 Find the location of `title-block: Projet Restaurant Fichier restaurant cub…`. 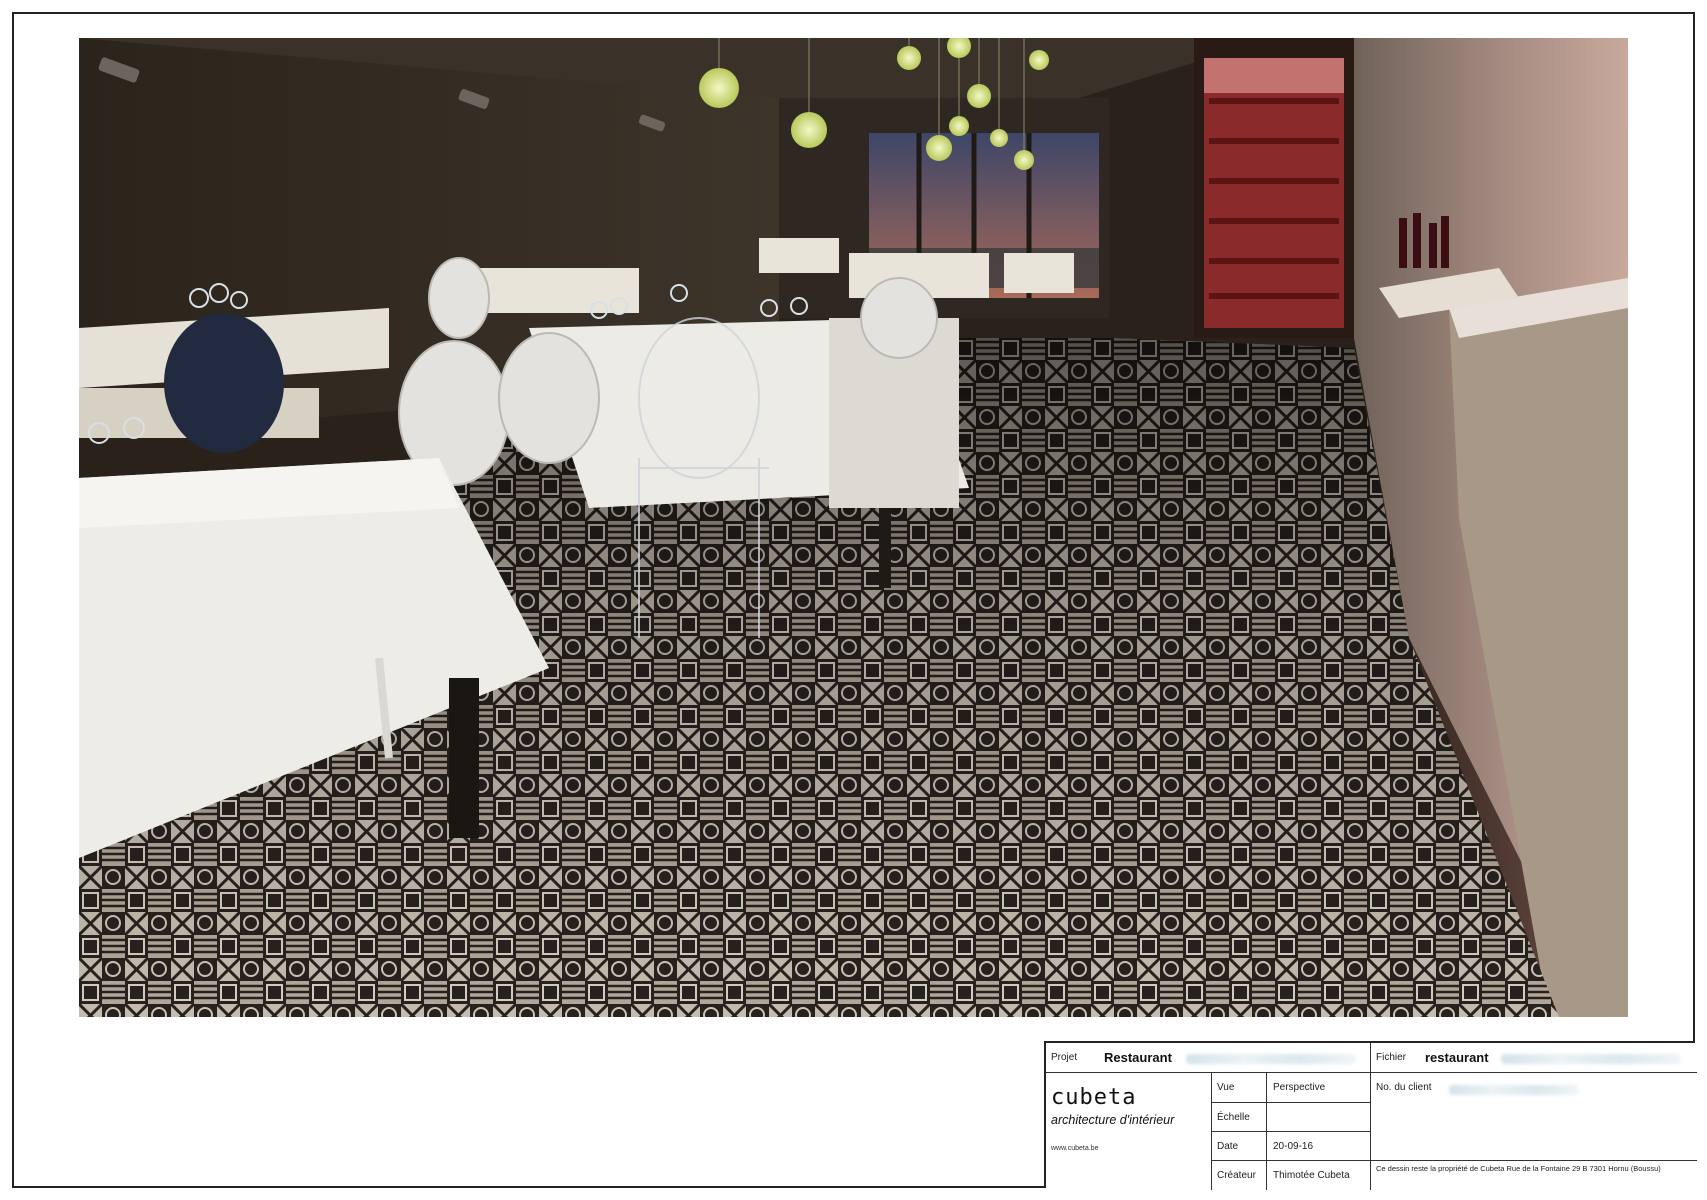

title-block: Projet Restaurant Fichier restaurant cub… is located at coordinates (1370, 1115).